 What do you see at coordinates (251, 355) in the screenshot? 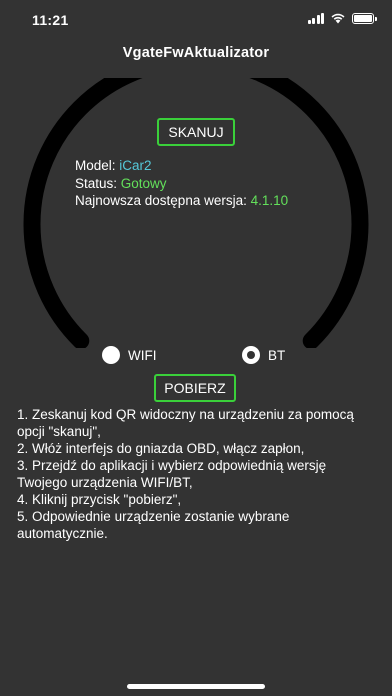
I see `radio-bt-circle` at bounding box center [251, 355].